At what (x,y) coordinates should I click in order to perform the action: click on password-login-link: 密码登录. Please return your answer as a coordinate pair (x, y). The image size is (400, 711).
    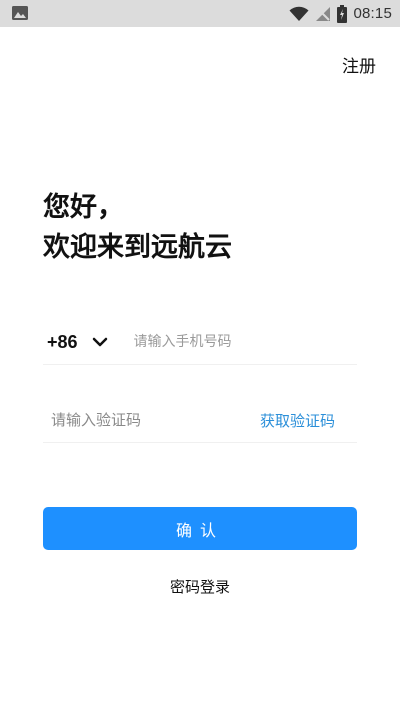
    Looking at the image, I should click on (200, 587).